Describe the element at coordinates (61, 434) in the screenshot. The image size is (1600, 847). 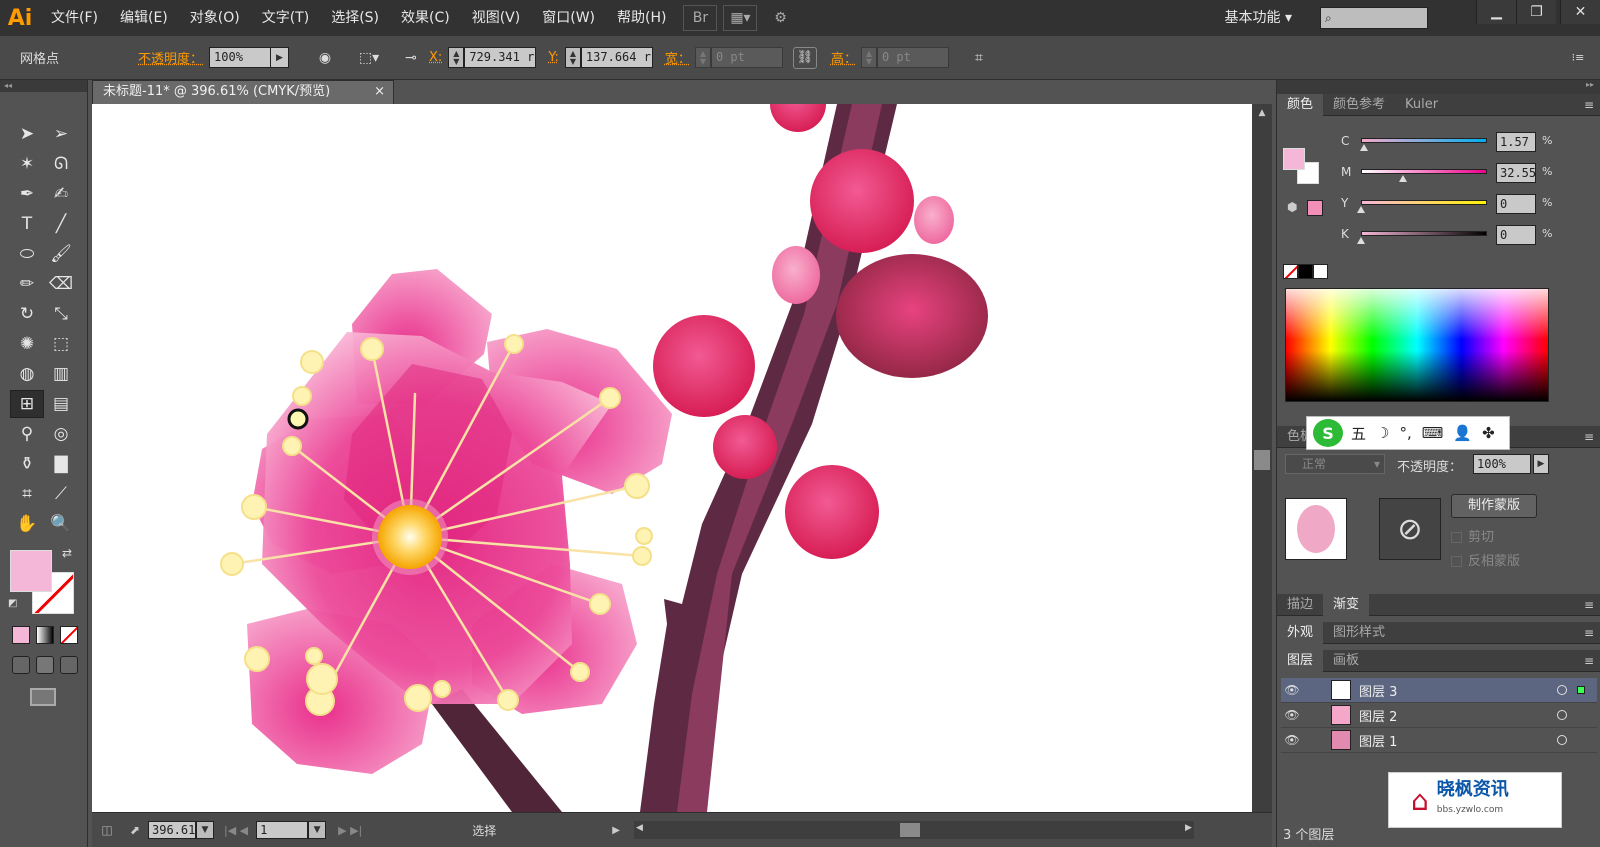
I see `blend-tool-icon: ◎` at that location.